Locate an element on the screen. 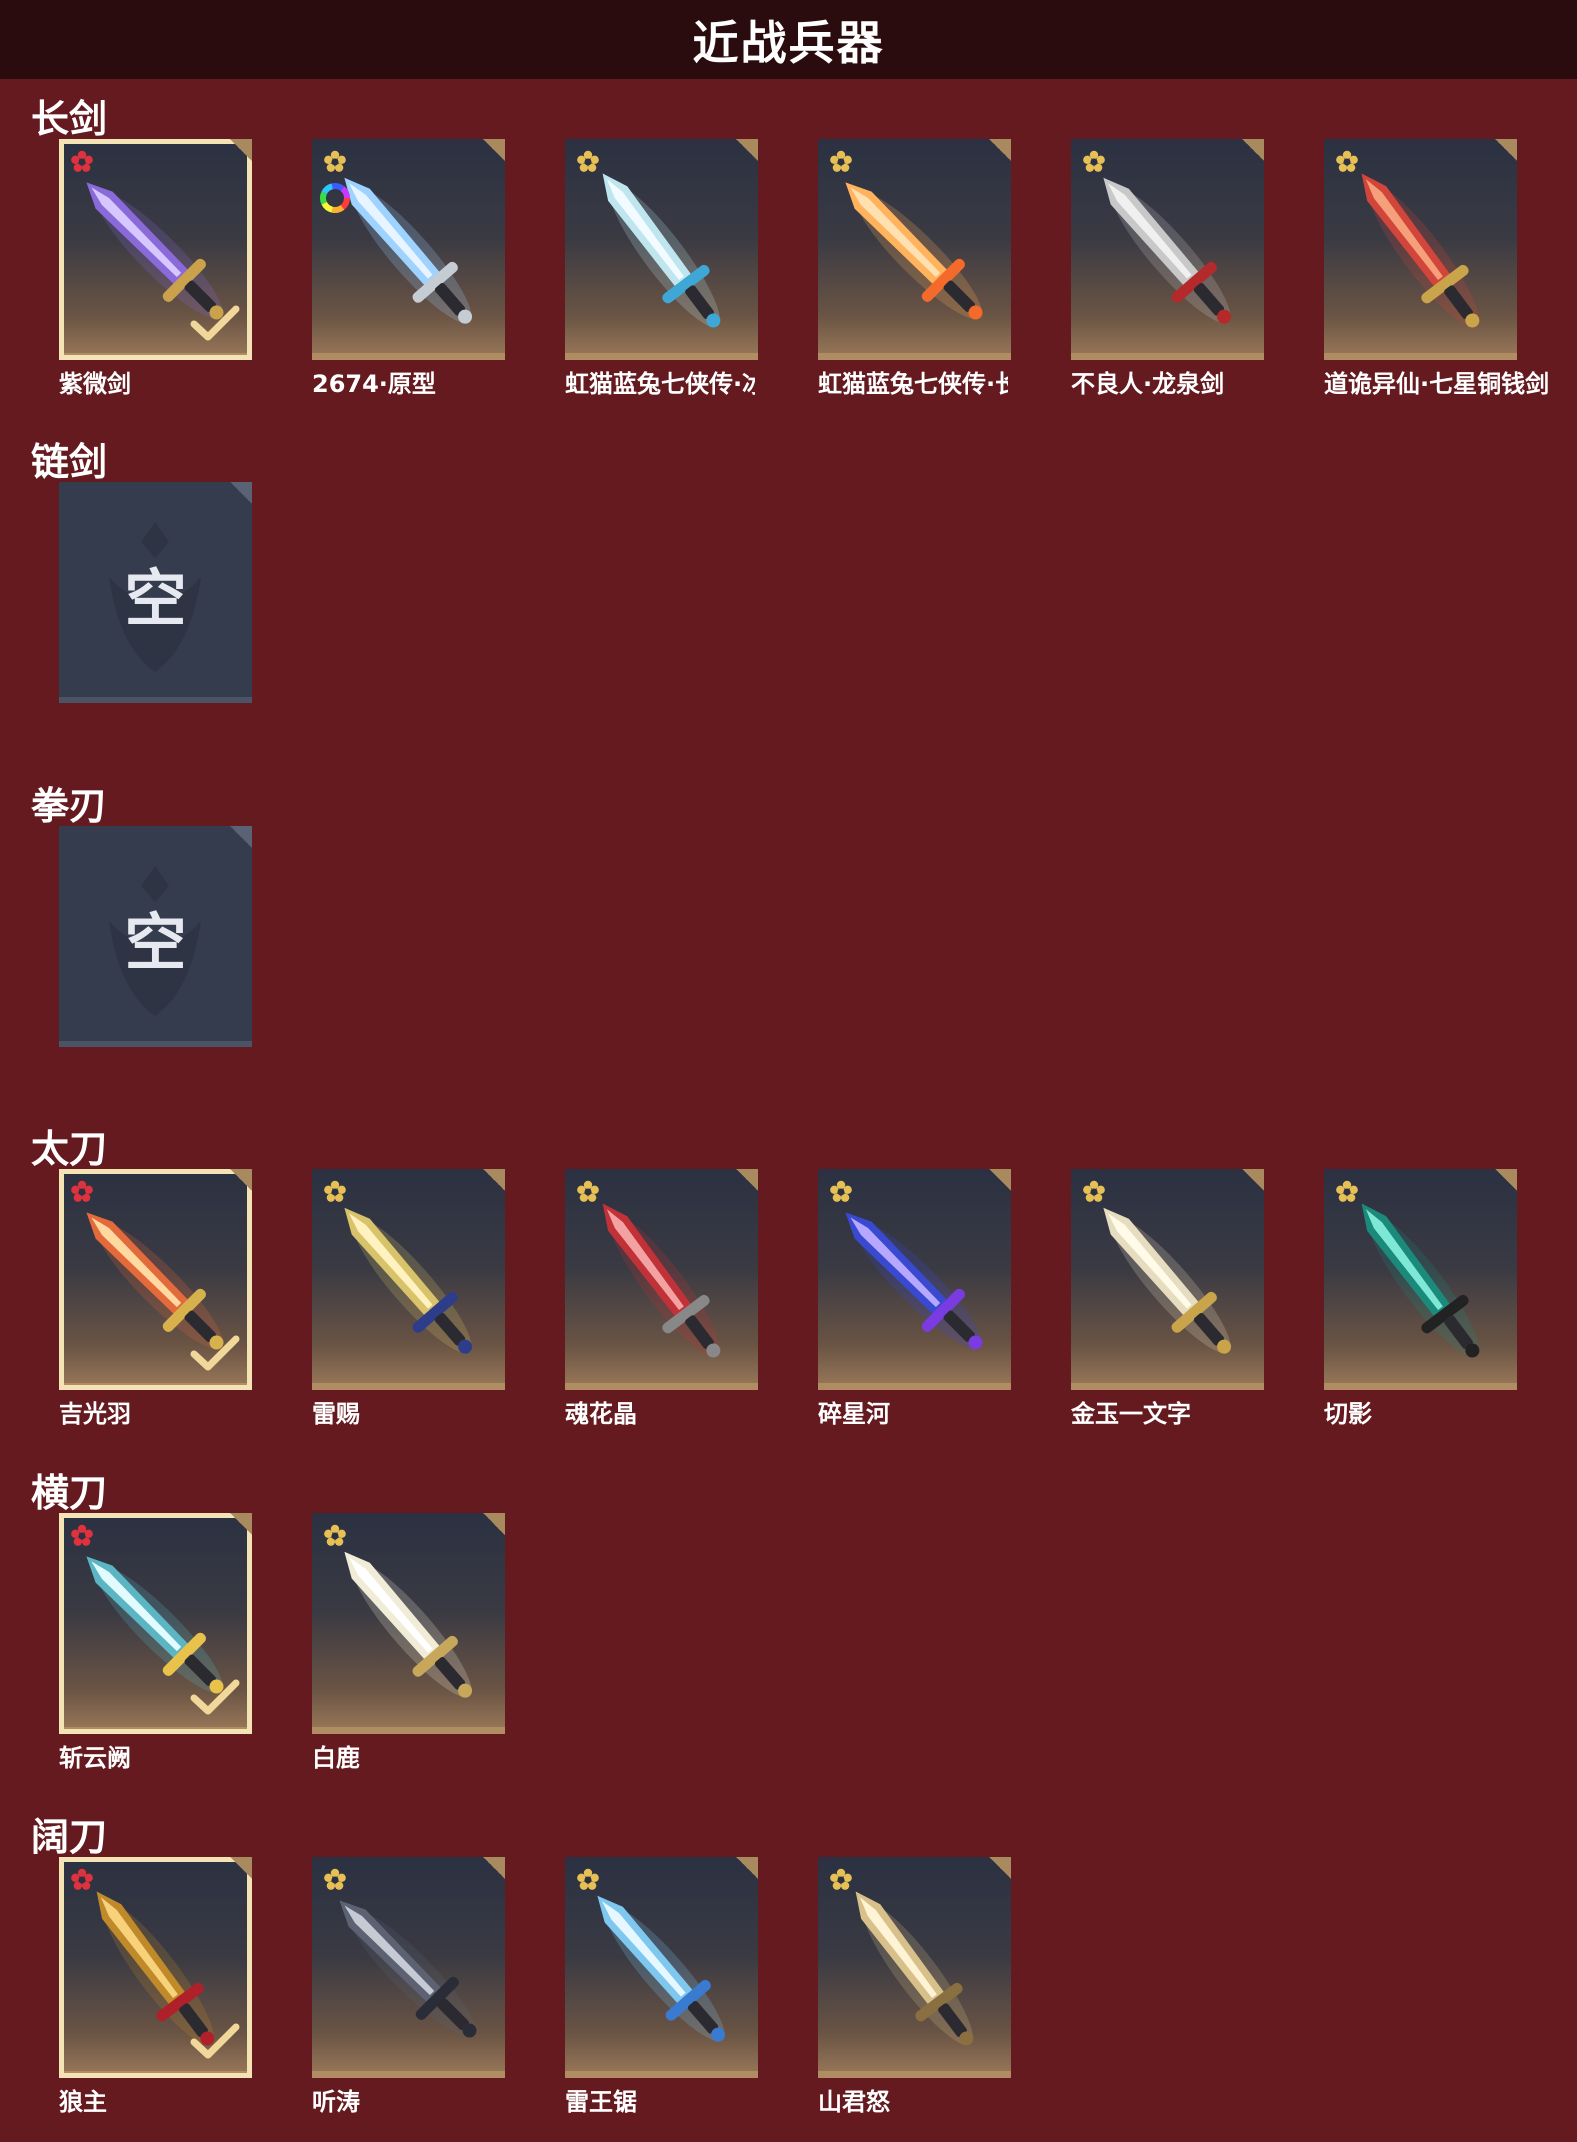 Image resolution: width=1577 pixels, height=2142 pixels. page-header: 近战兵器 is located at coordinates (788, 39).